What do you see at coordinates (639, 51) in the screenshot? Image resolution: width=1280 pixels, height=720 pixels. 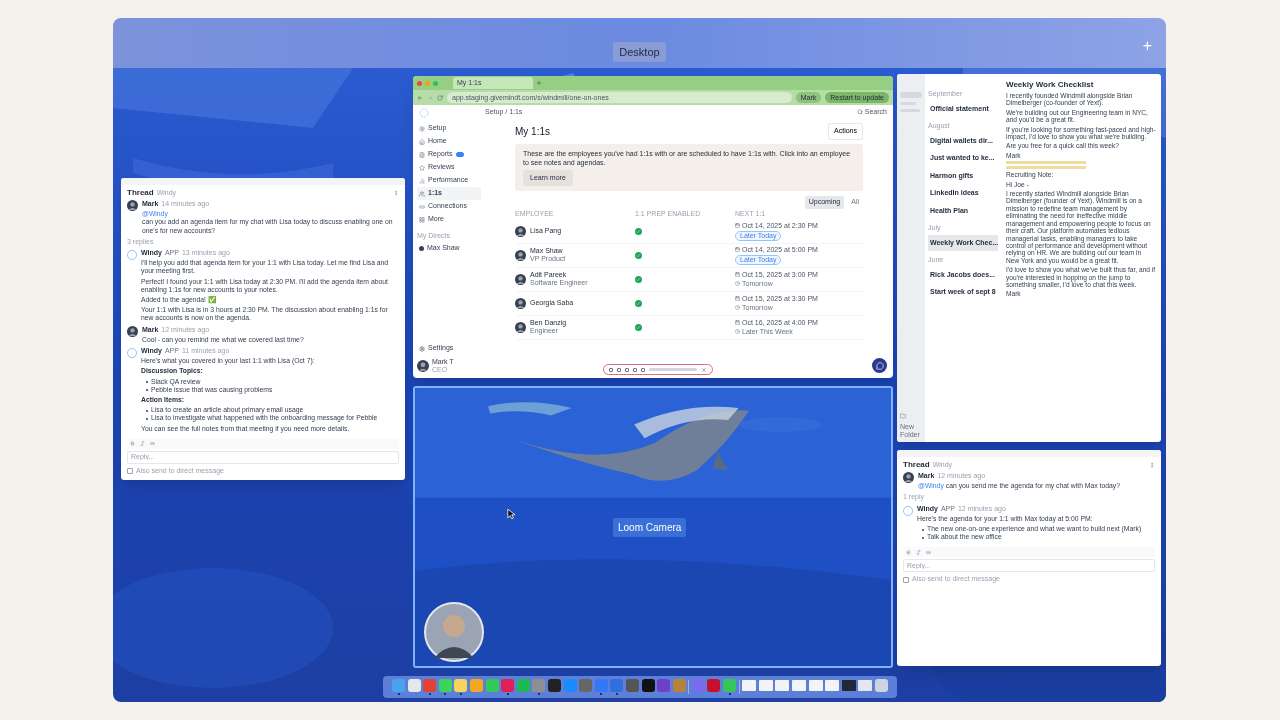 I see `space-label: Desktop` at bounding box center [639, 51].